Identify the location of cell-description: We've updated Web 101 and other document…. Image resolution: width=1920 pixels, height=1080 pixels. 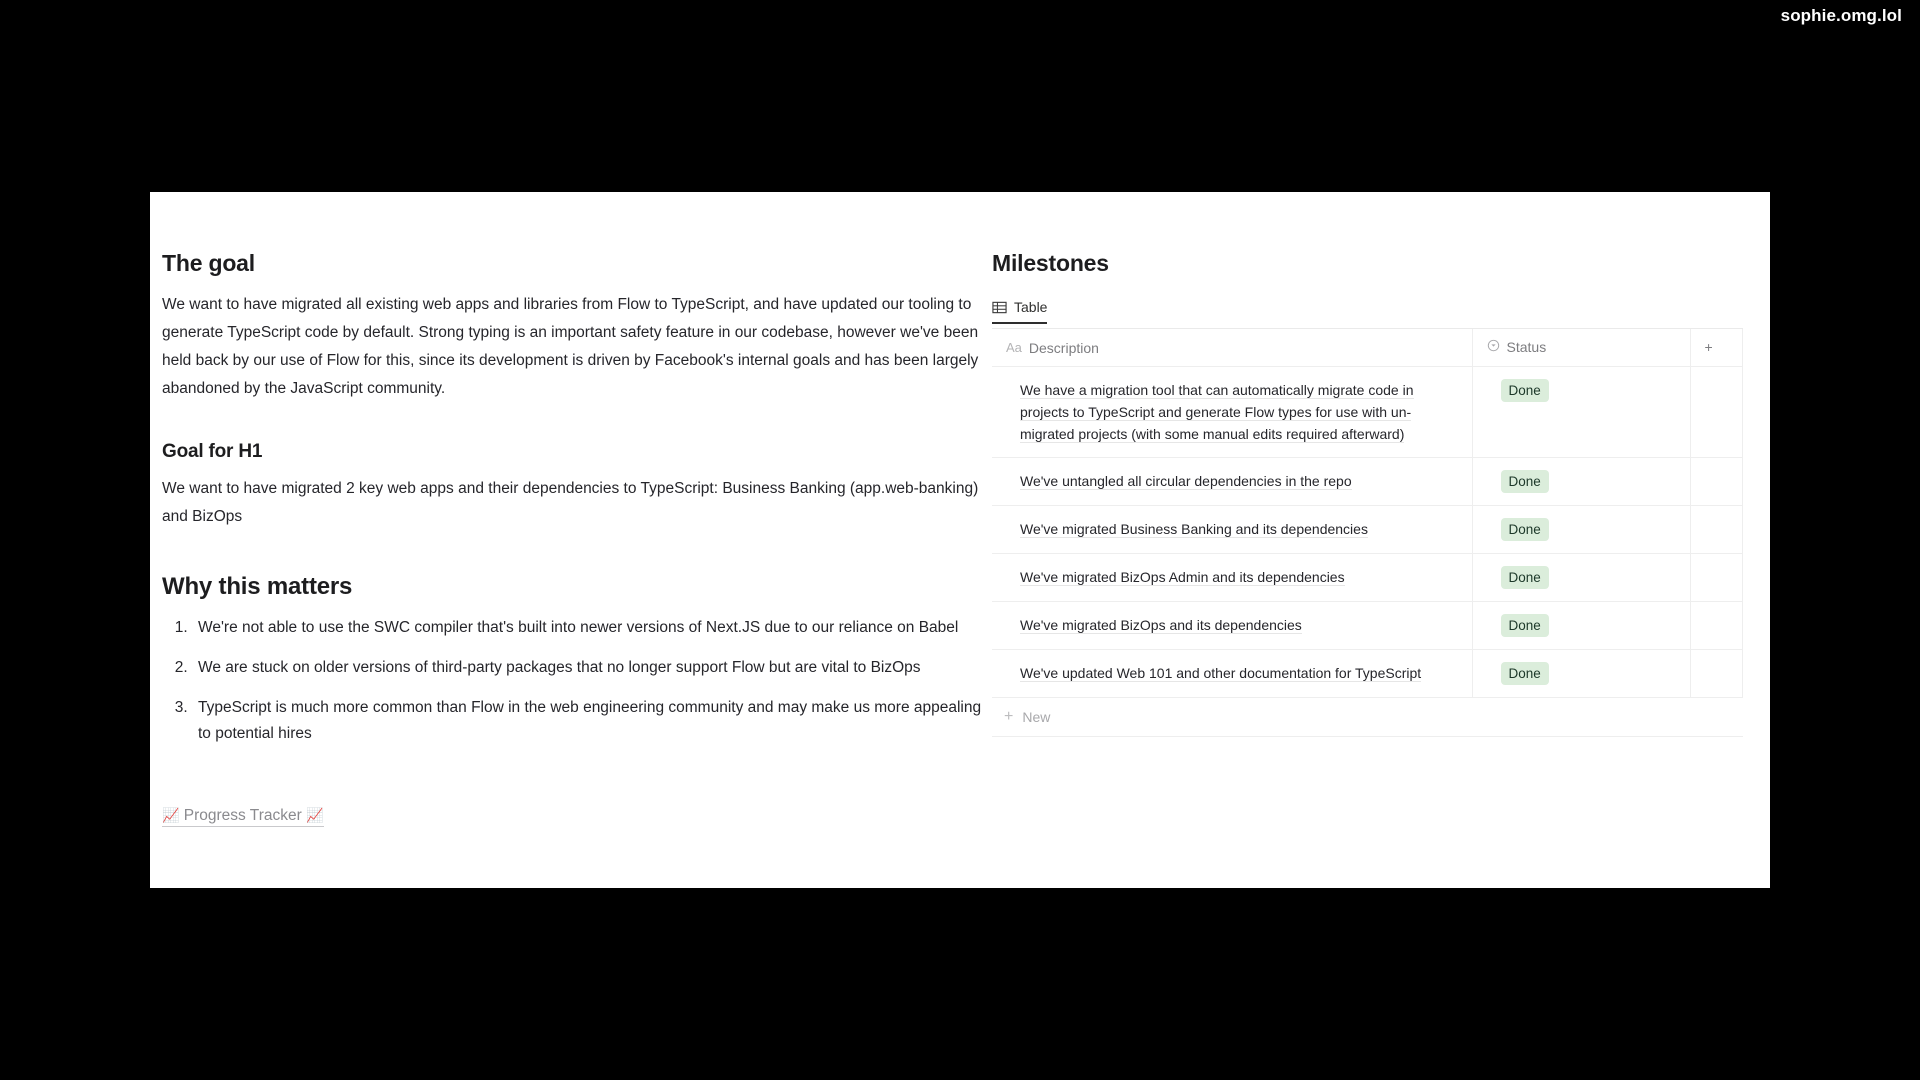
(1232, 673).